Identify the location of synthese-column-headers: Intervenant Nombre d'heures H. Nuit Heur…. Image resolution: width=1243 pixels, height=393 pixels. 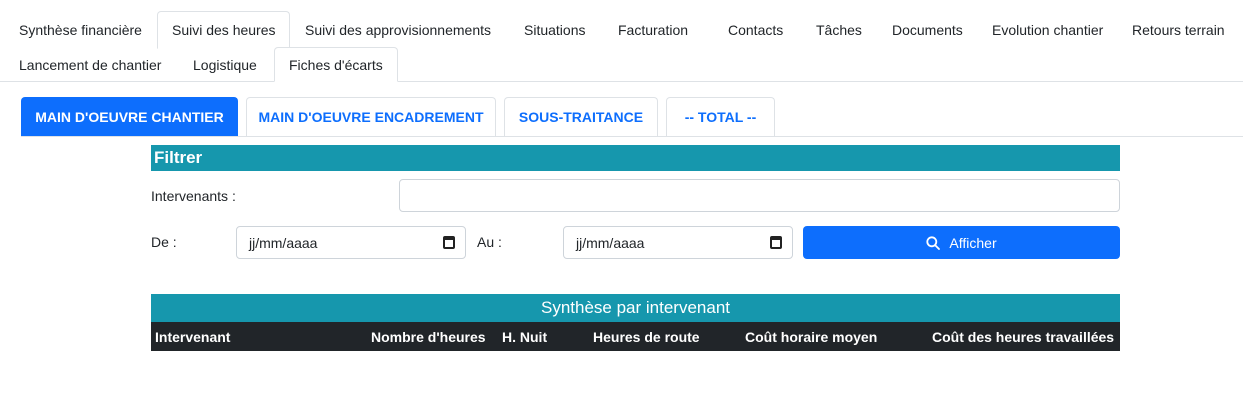
(635, 336).